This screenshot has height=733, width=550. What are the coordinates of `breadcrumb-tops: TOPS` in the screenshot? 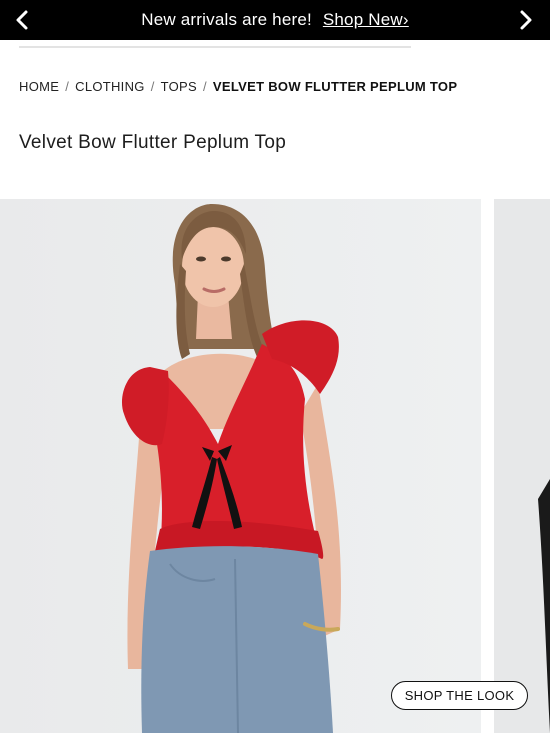 It's located at (179, 86).